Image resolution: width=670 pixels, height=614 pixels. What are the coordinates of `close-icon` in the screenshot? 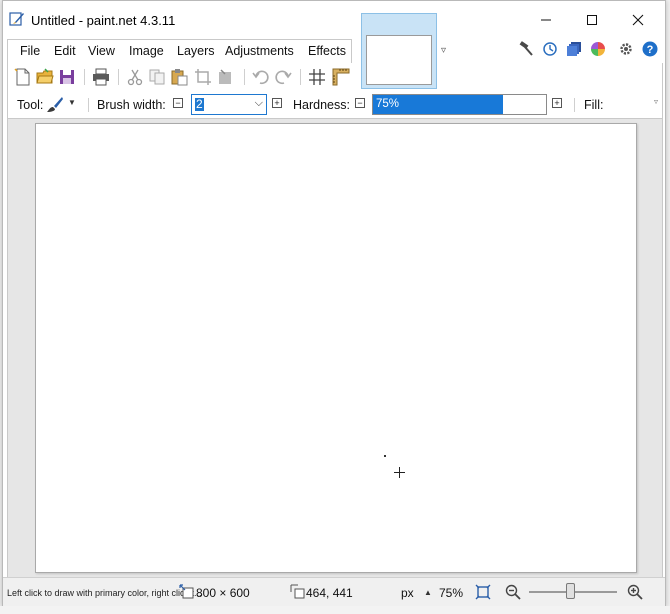 It's located at (638, 20).